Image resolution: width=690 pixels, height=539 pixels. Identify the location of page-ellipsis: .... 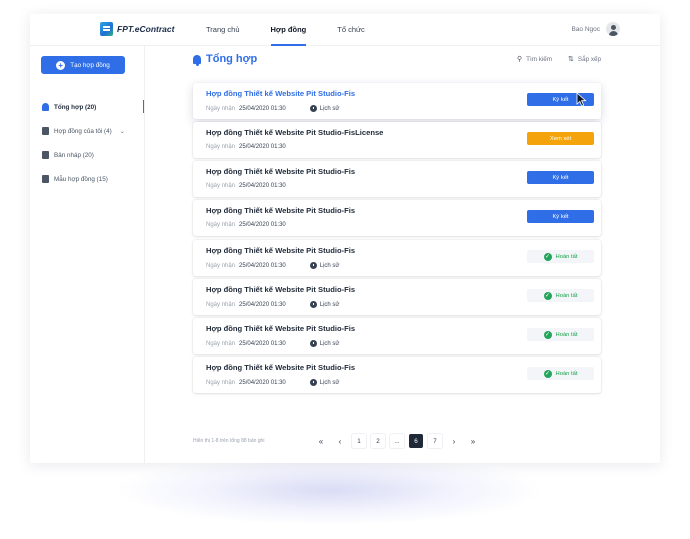
(397, 441).